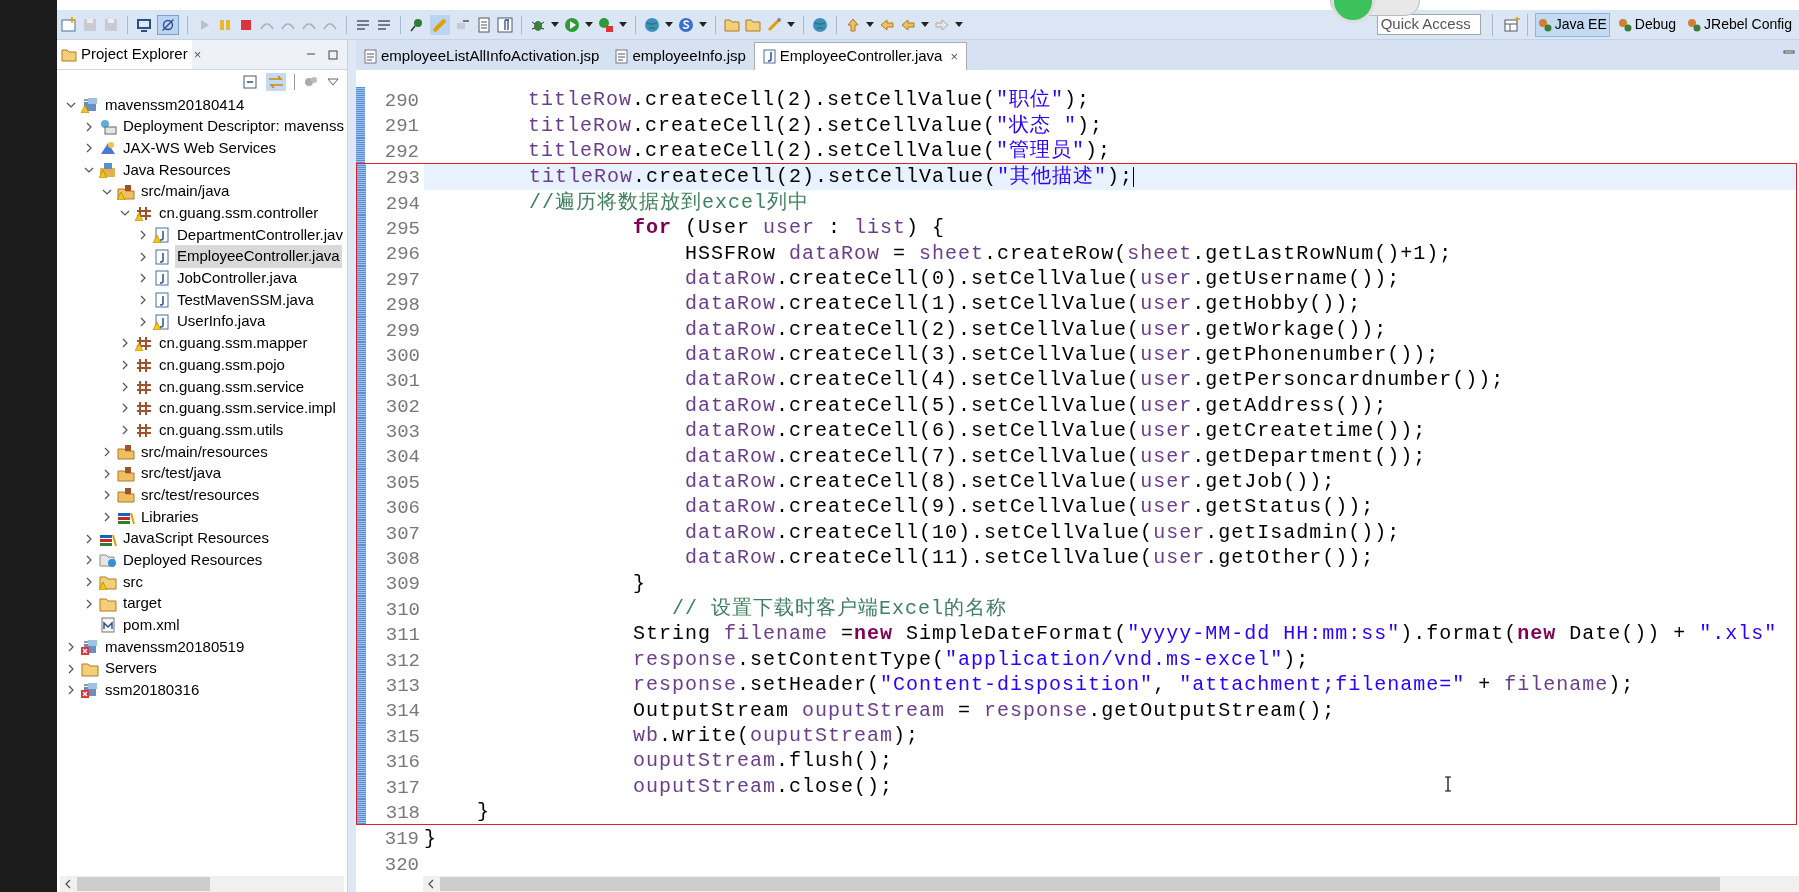 This screenshot has height=892, width=1799. I want to click on tree-item: DepartmentController.jav, so click(260, 235).